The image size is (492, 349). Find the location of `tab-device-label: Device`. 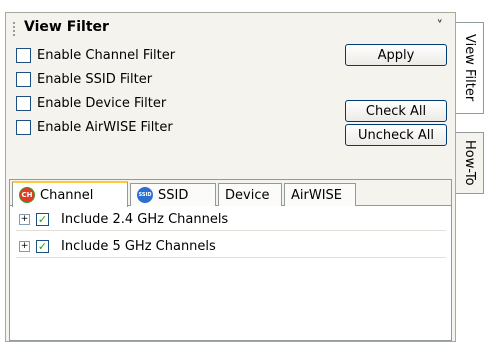

tab-device-label: Device is located at coordinates (247, 195).